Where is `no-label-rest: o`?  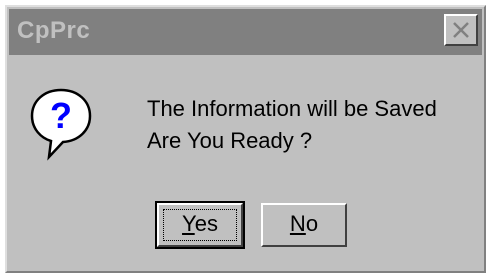 no-label-rest: o is located at coordinates (312, 223).